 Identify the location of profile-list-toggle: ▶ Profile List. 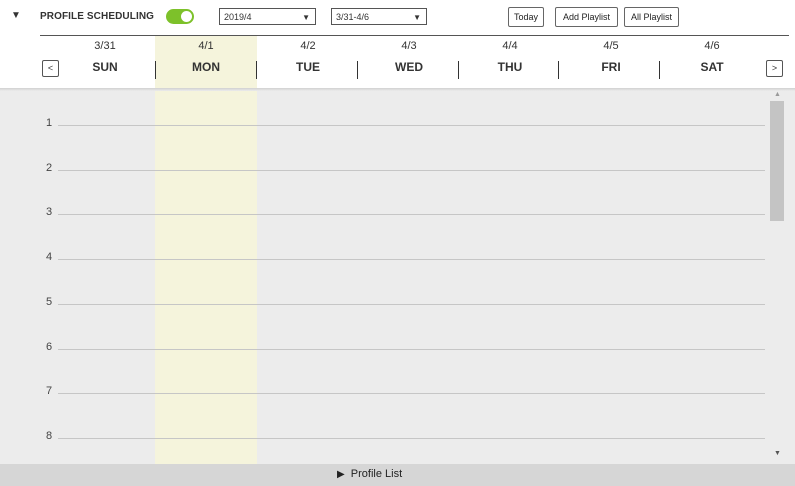
(369, 474).